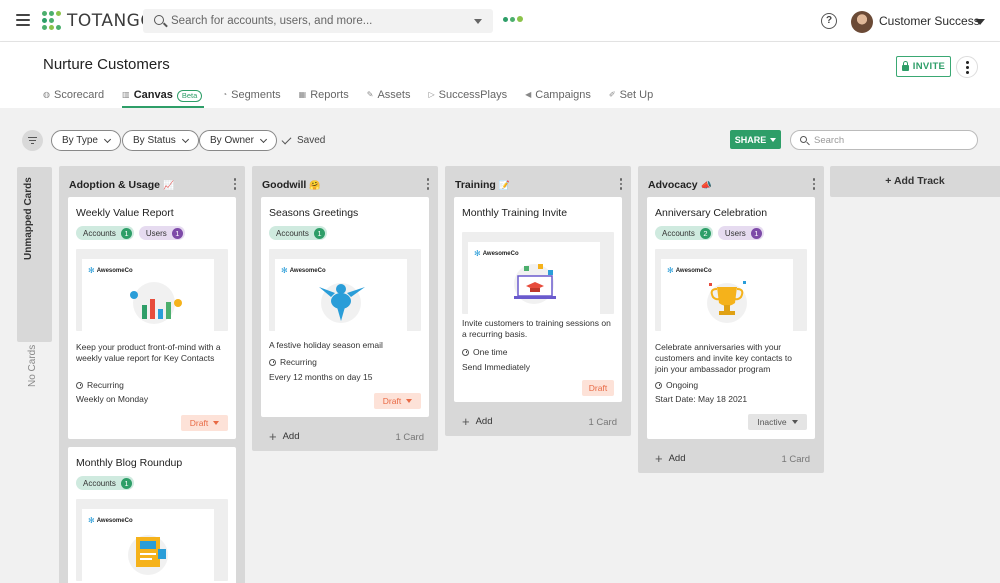 Image resolution: width=1000 pixels, height=583 pixels. I want to click on card-title: Anniversary Celebration, so click(711, 213).